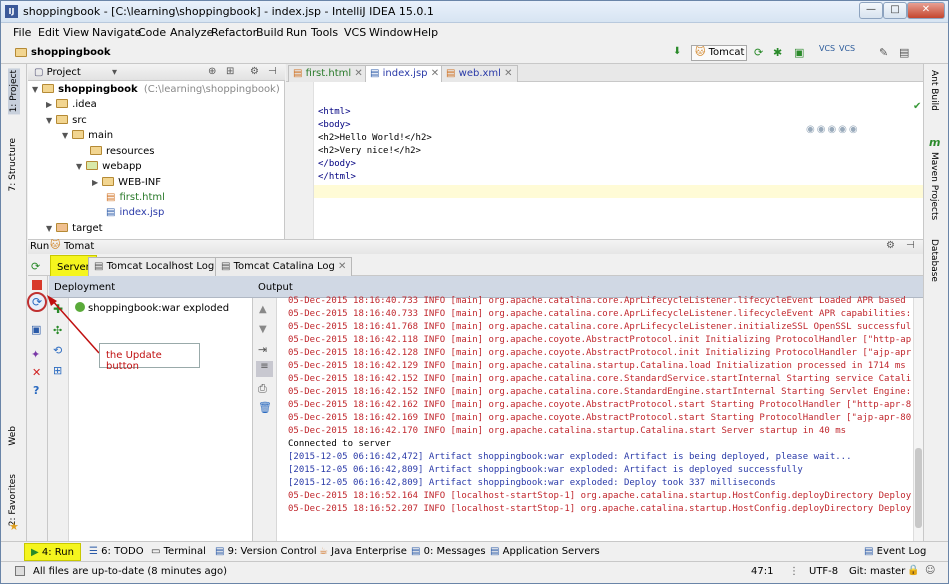  What do you see at coordinates (76, 32) in the screenshot?
I see `menu-view: View` at bounding box center [76, 32].